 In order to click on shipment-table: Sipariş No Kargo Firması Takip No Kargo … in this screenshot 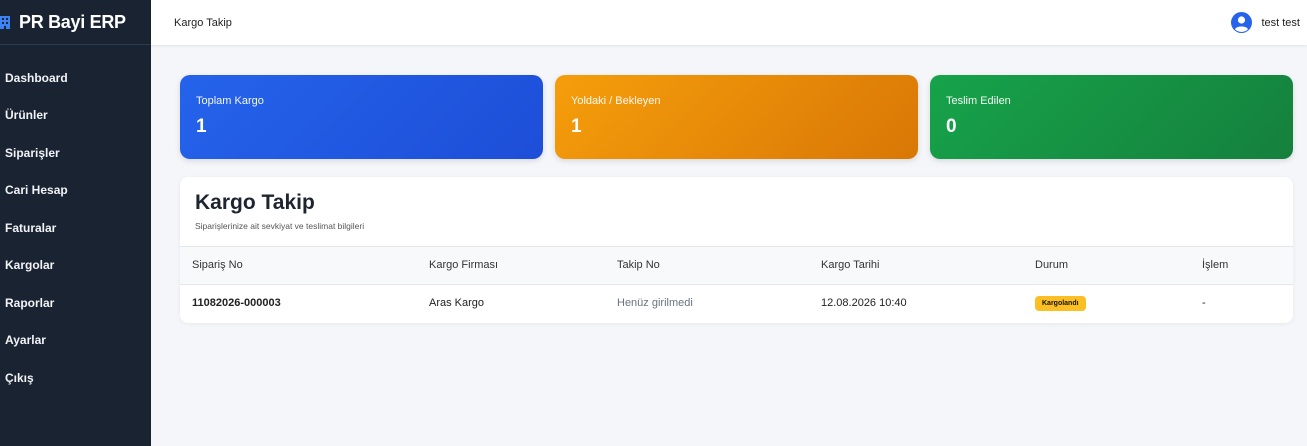, I will do `click(736, 284)`.